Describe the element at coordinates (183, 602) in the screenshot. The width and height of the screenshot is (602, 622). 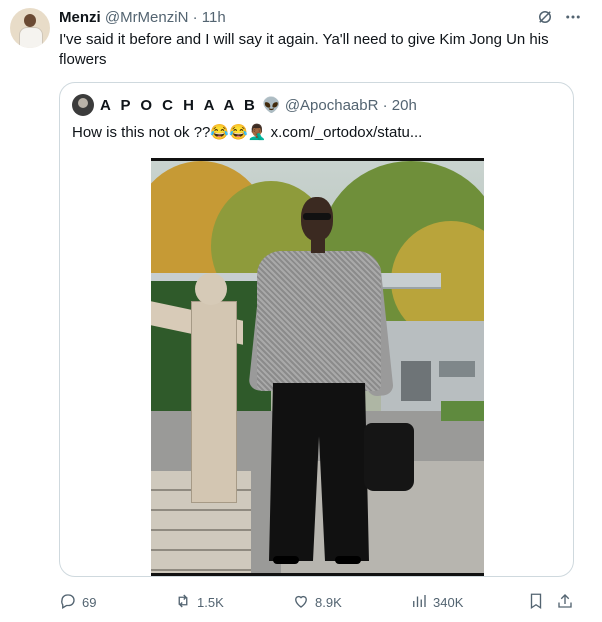
I see `repost-icon` at that location.